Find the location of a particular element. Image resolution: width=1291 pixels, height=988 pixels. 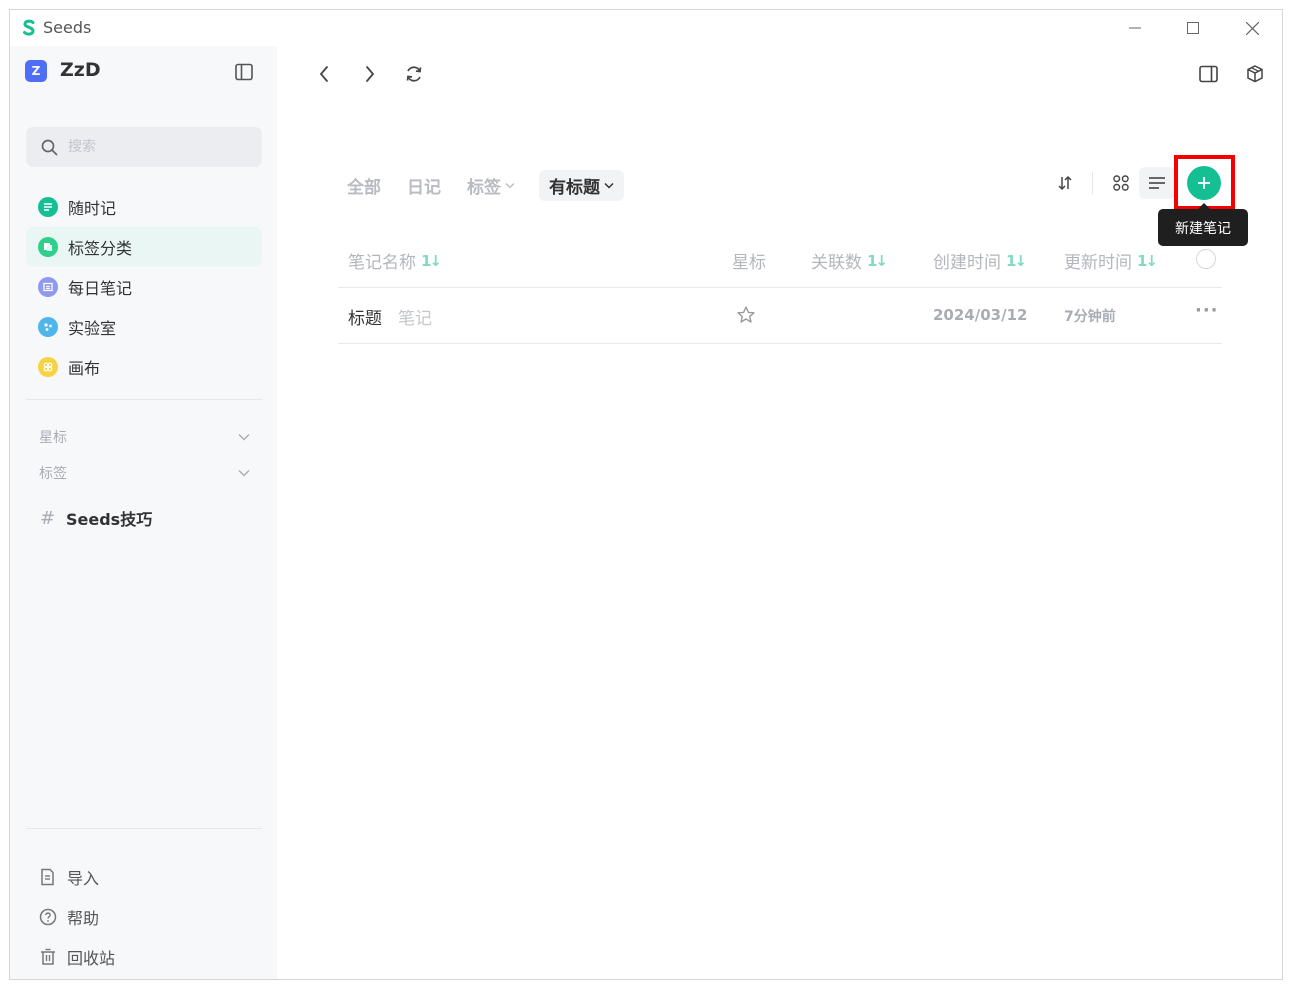

search-input is located at coordinates (153, 147).